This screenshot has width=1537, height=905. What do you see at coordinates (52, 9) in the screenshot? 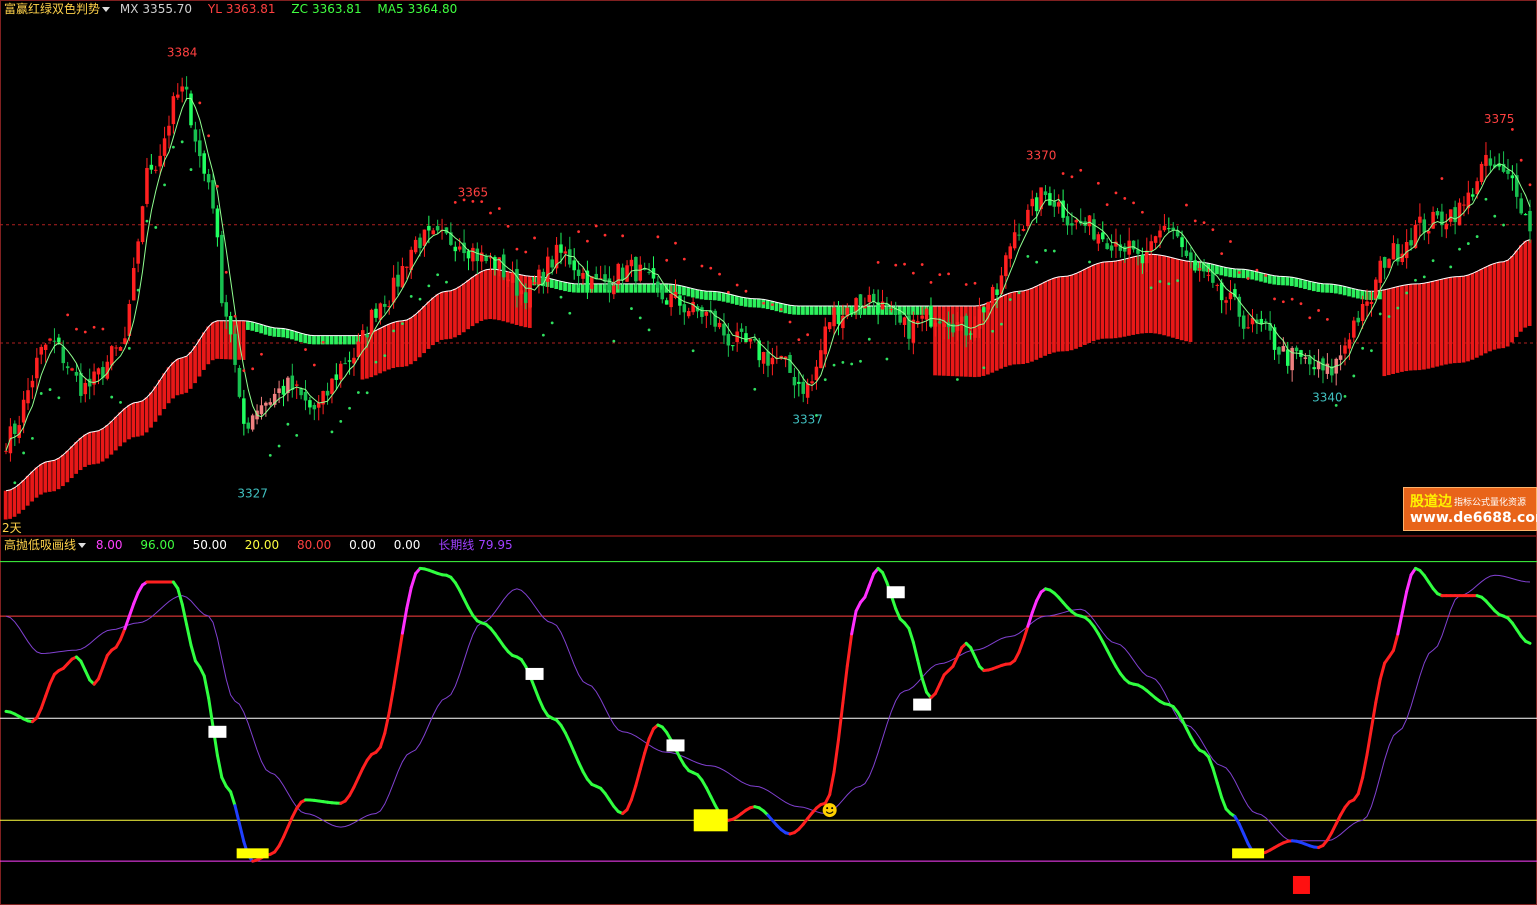
I see `top-indicator-name: 富赢红绿双色判势` at bounding box center [52, 9].